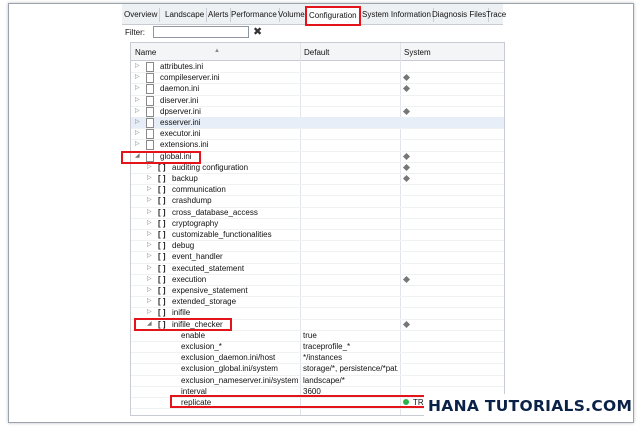 The height and width of the screenshot is (428, 640). I want to click on row-name: execution, so click(189, 279).